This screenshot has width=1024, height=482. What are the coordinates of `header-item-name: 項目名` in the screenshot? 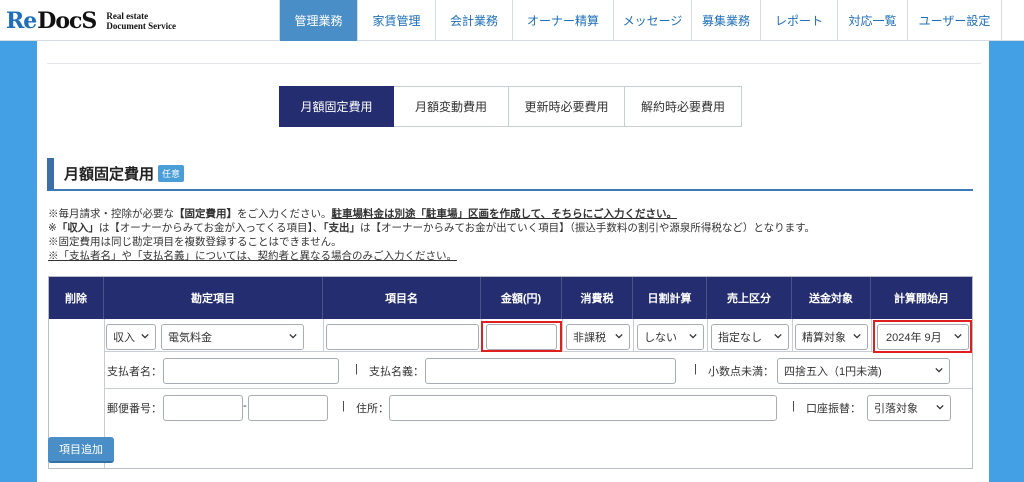 It's located at (402, 298).